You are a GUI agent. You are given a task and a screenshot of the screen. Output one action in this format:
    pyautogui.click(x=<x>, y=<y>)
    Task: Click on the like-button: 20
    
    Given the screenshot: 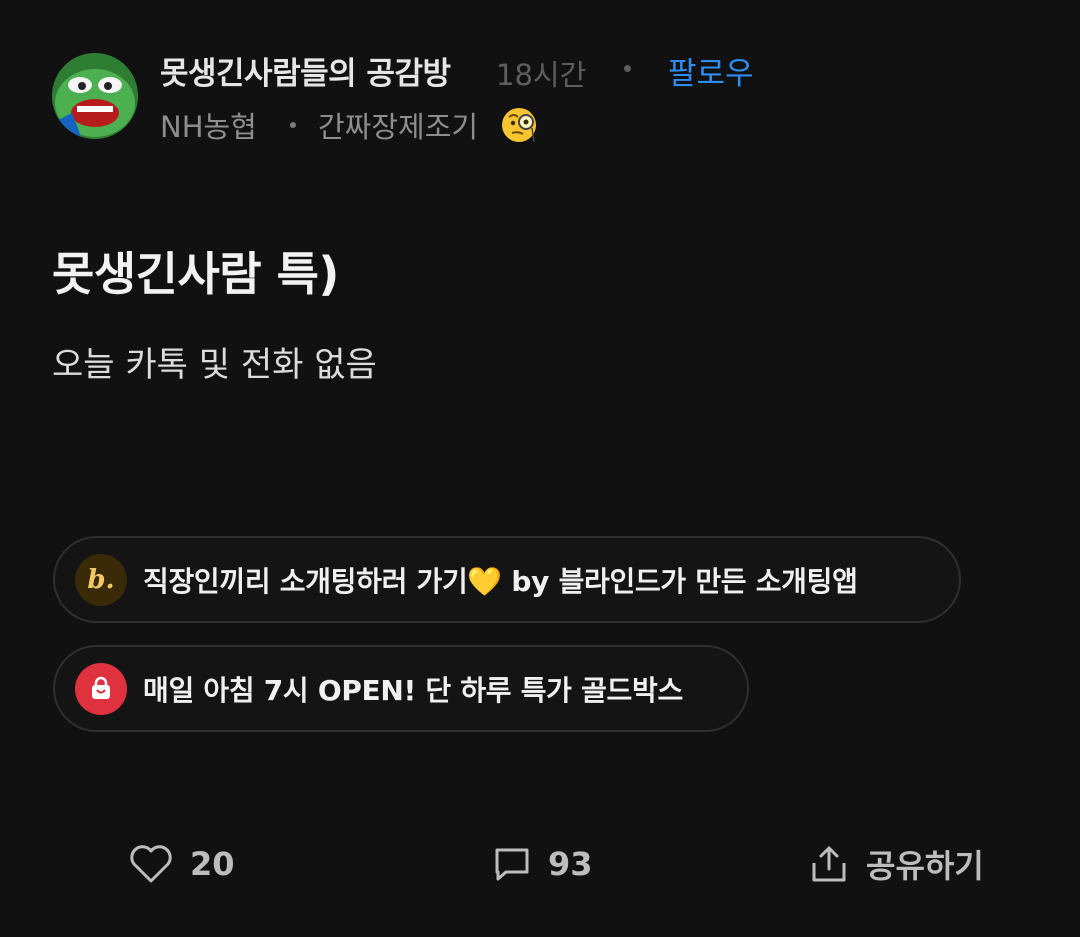 What is the action you would take?
    pyautogui.click(x=181, y=864)
    